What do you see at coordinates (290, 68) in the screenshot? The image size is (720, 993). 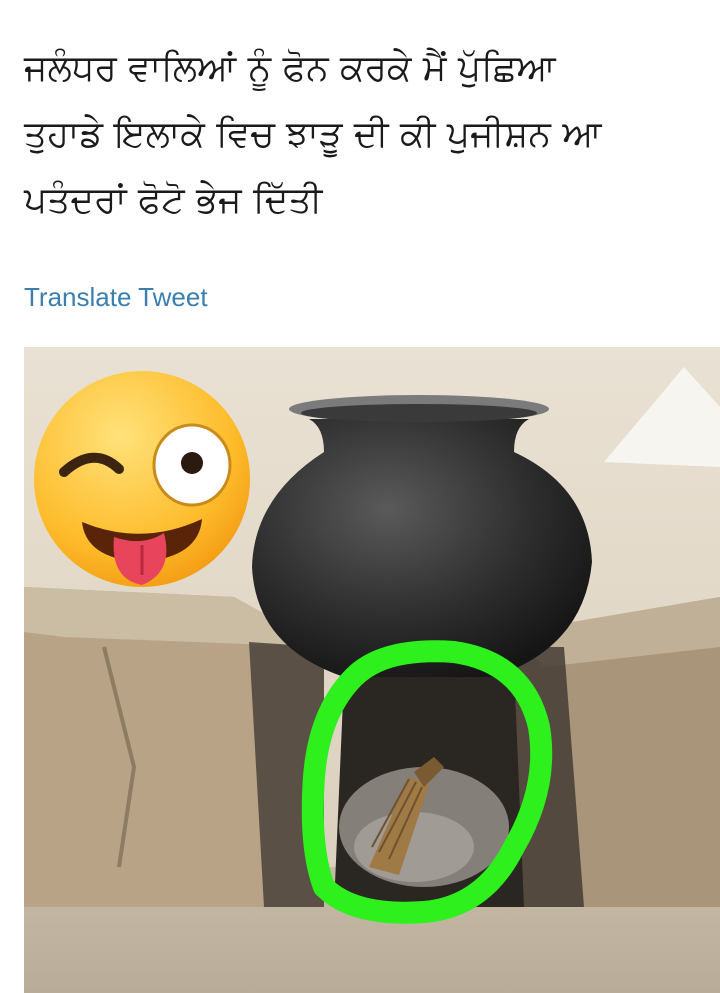 I see `tweet-text-line-1: ਜਲੰਧਰ ਵਾਲਿਆਂ ਨੂੰ ਫੋਨ ਕਰਕੇ ਮੈਂ ਪੁੱਛਿਆ` at bounding box center [290, 68].